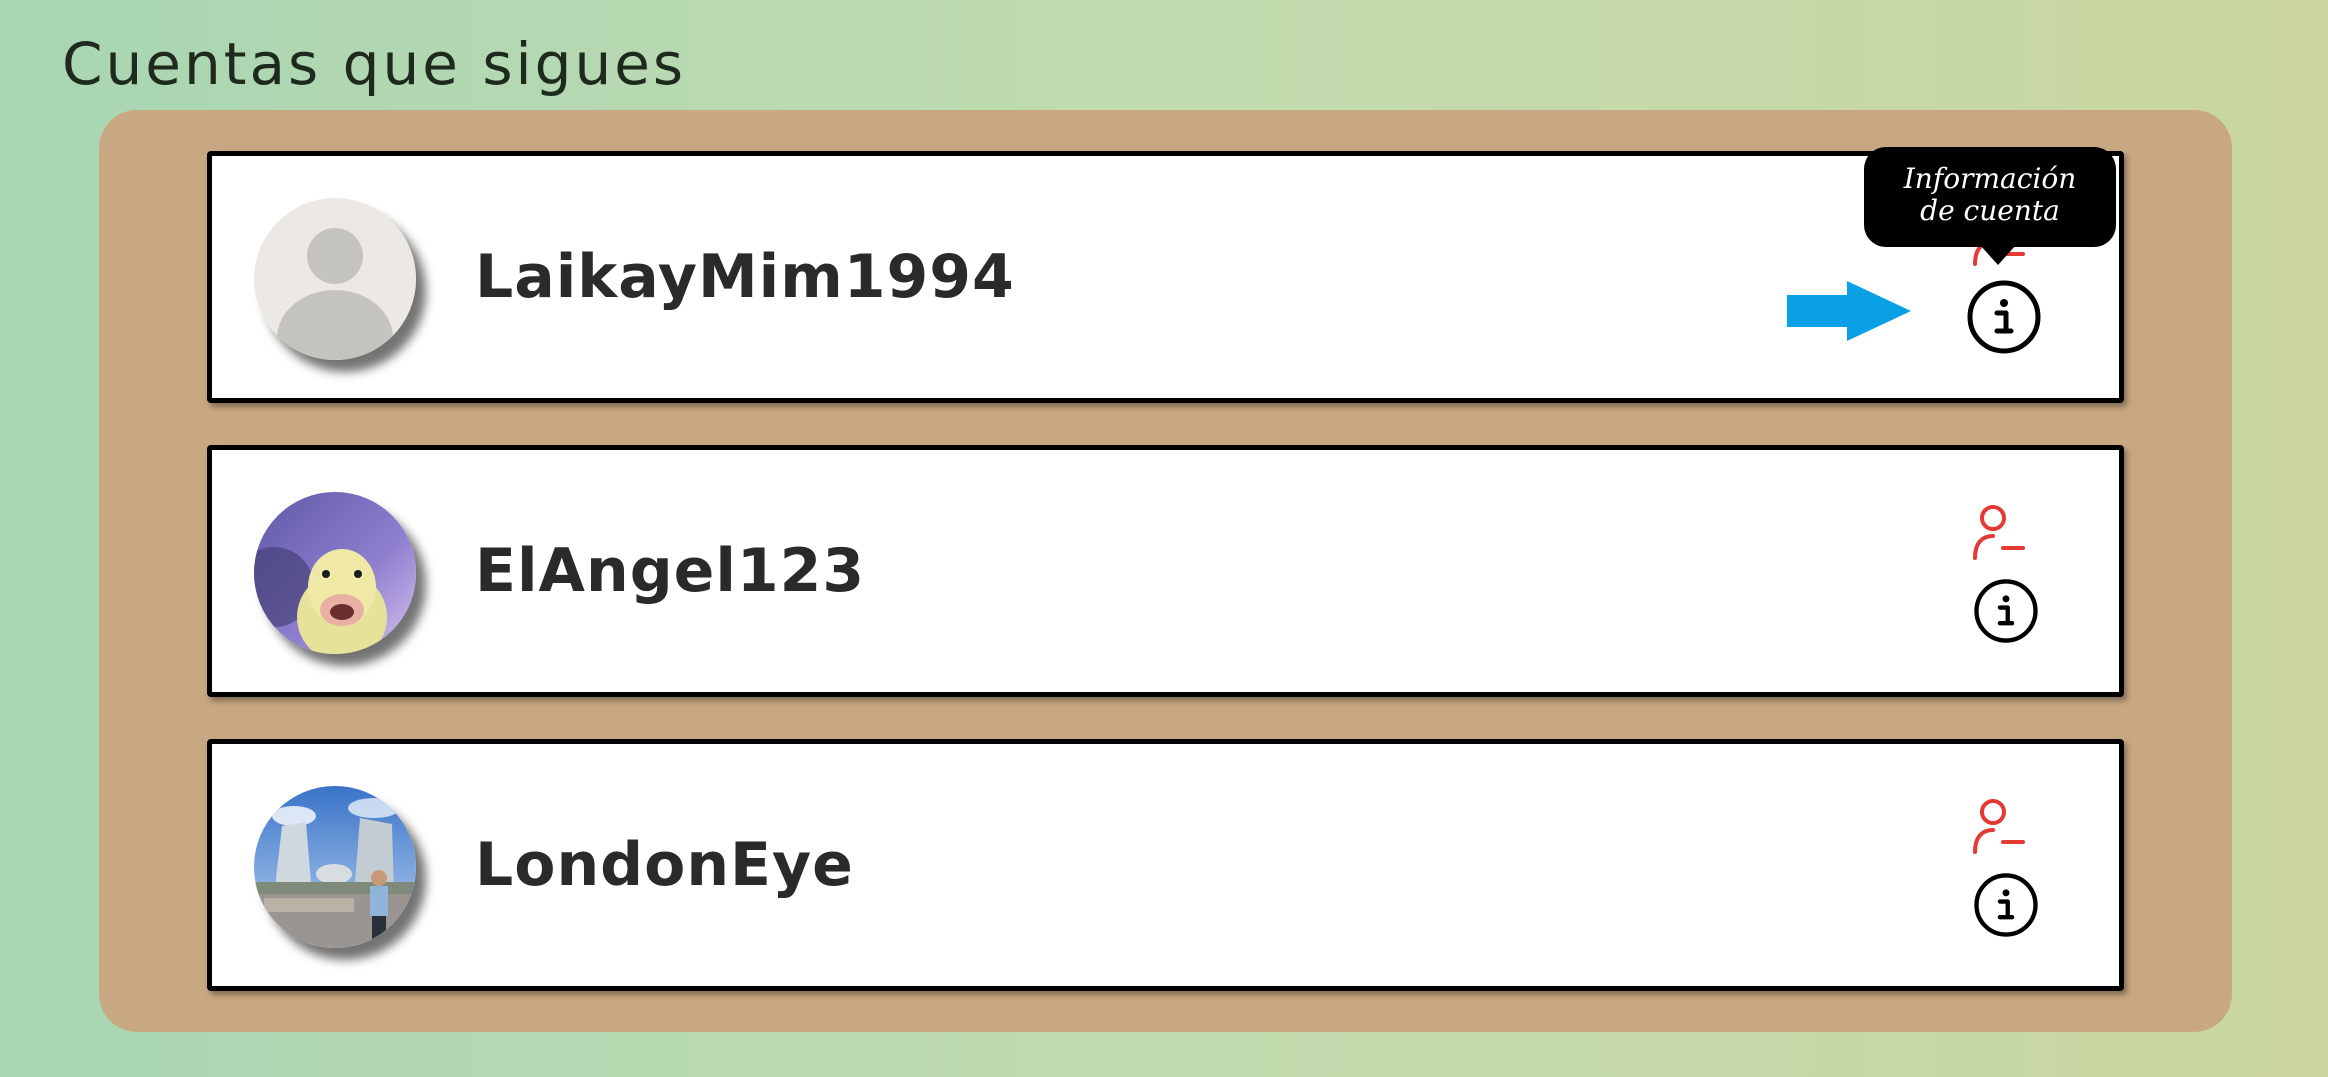 The image size is (2328, 1077). Describe the element at coordinates (1990, 210) in the screenshot. I see `tooltip-line-2: de cuenta` at that location.